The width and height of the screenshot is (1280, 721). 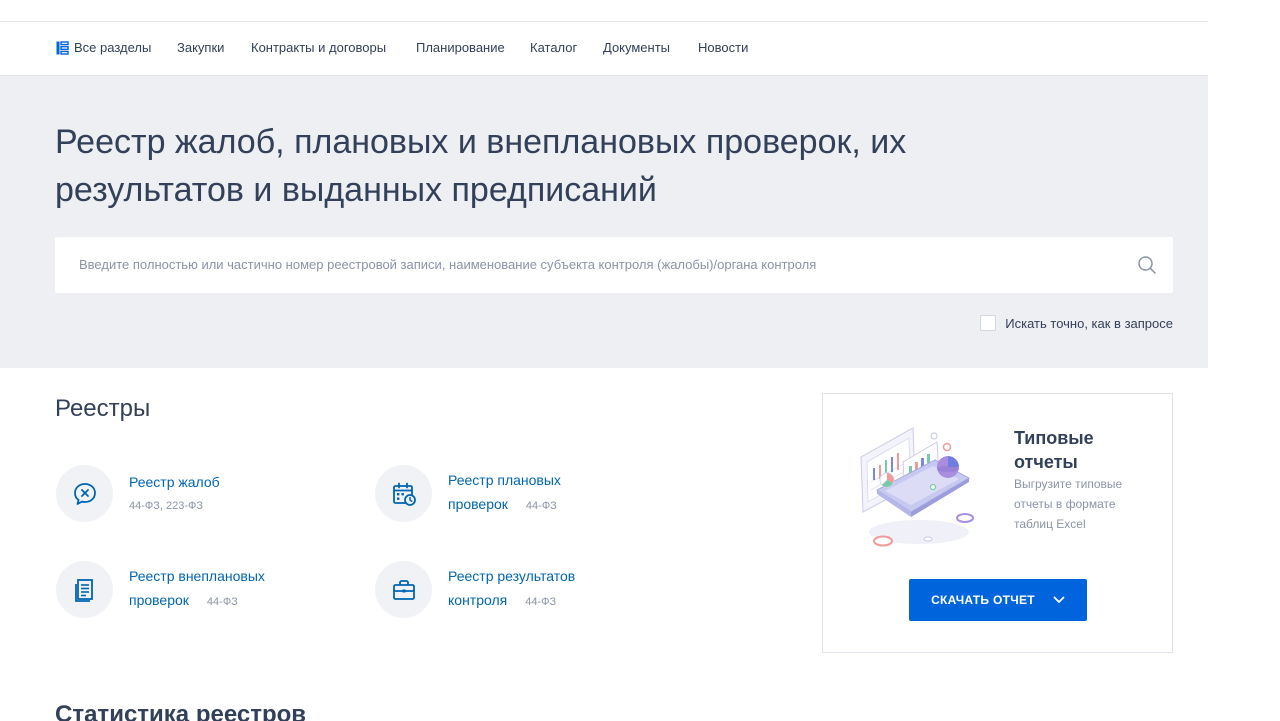 What do you see at coordinates (983, 600) in the screenshot?
I see `download-report-label: СКАЧАТЬ ОТЧЕТ` at bounding box center [983, 600].